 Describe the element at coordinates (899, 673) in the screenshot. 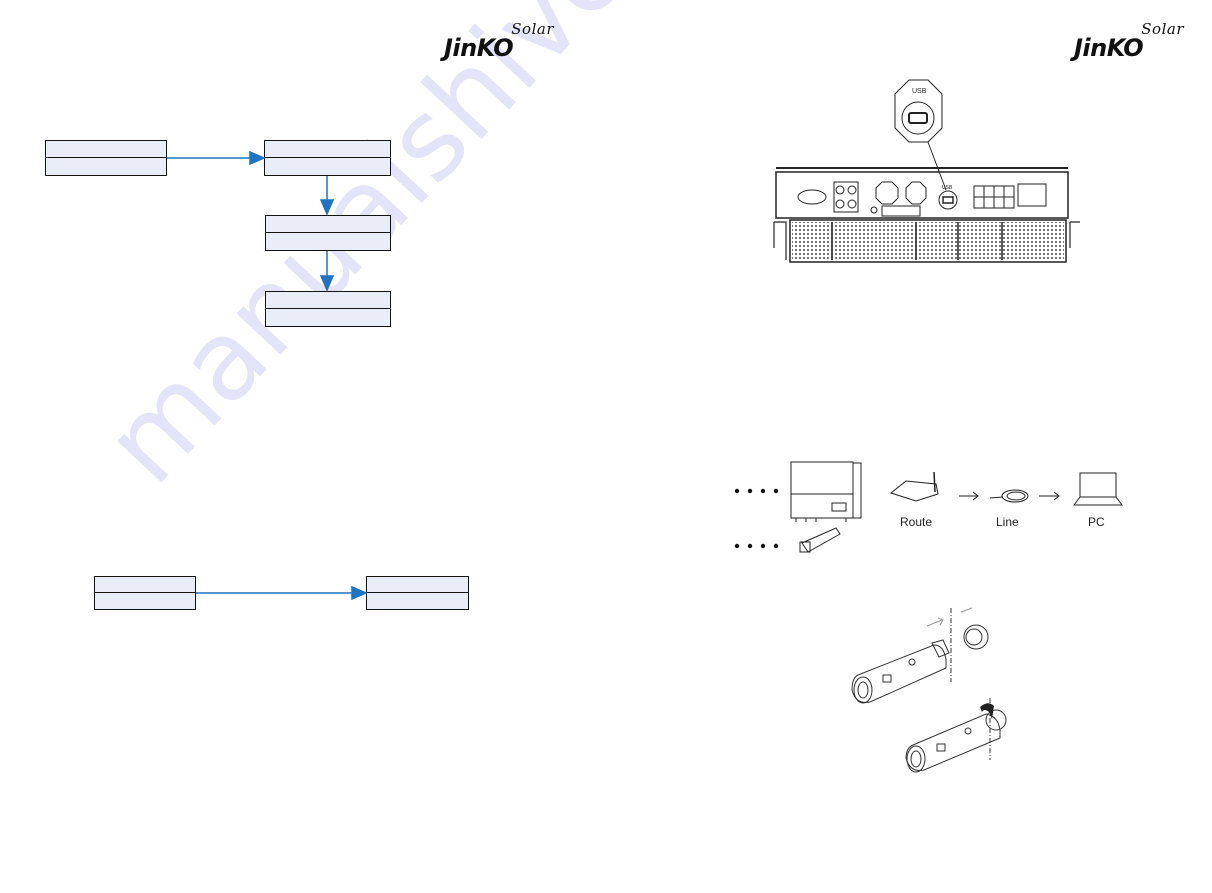

I see `dongle-step1` at that location.